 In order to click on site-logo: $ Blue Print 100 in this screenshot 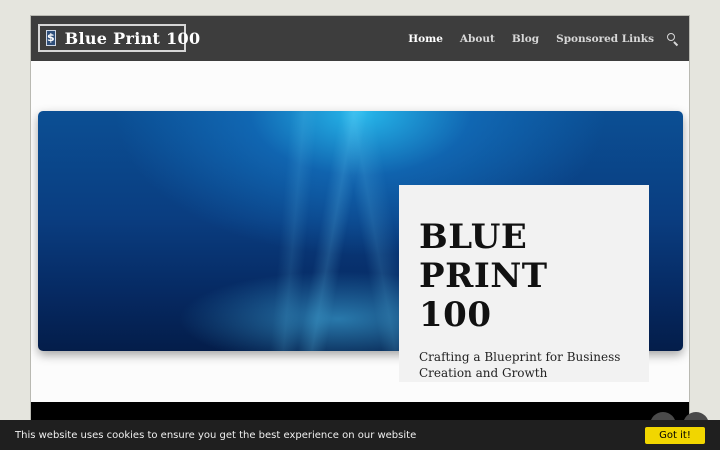, I will do `click(119, 38)`.